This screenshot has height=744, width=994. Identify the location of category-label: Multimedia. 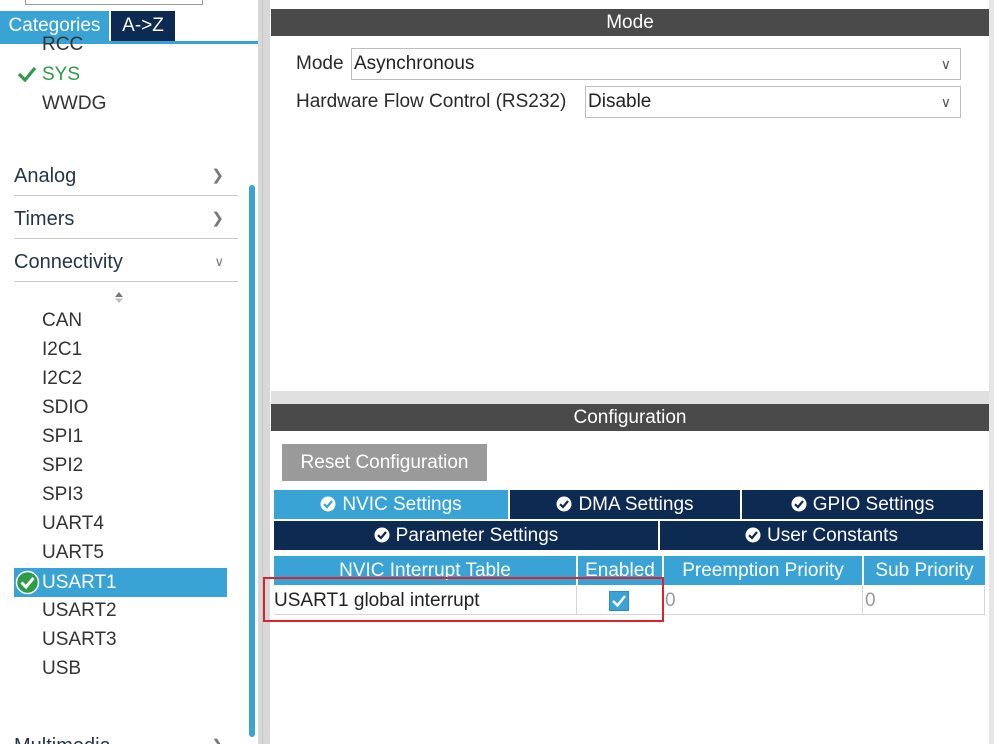
(62, 739).